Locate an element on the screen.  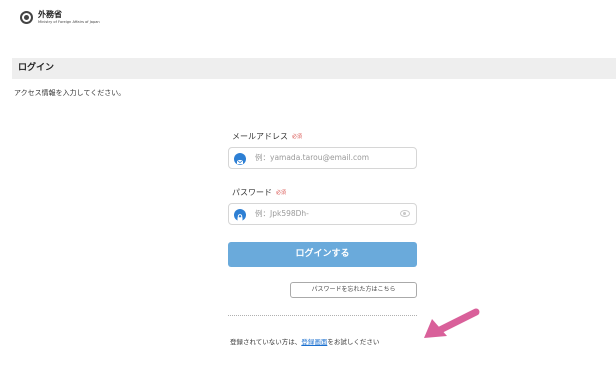
logo-name-en: Ministry of Foreign Affairs of Japan is located at coordinates (69, 22).